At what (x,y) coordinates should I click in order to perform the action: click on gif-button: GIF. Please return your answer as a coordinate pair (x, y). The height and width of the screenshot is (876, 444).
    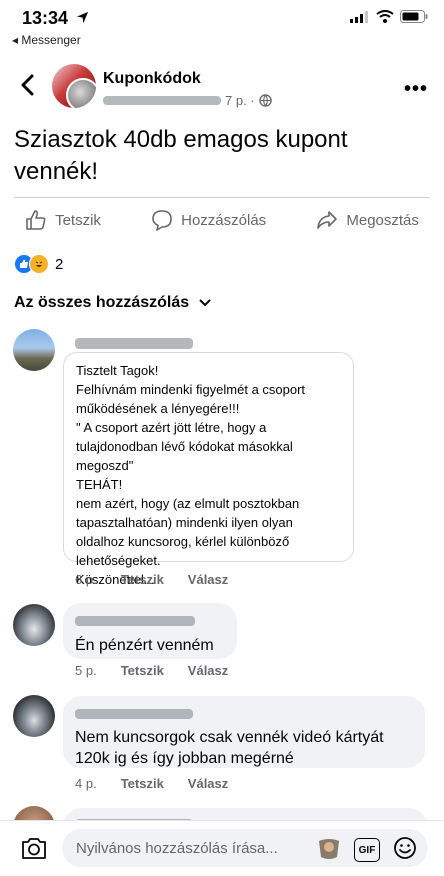
    Looking at the image, I should click on (367, 850).